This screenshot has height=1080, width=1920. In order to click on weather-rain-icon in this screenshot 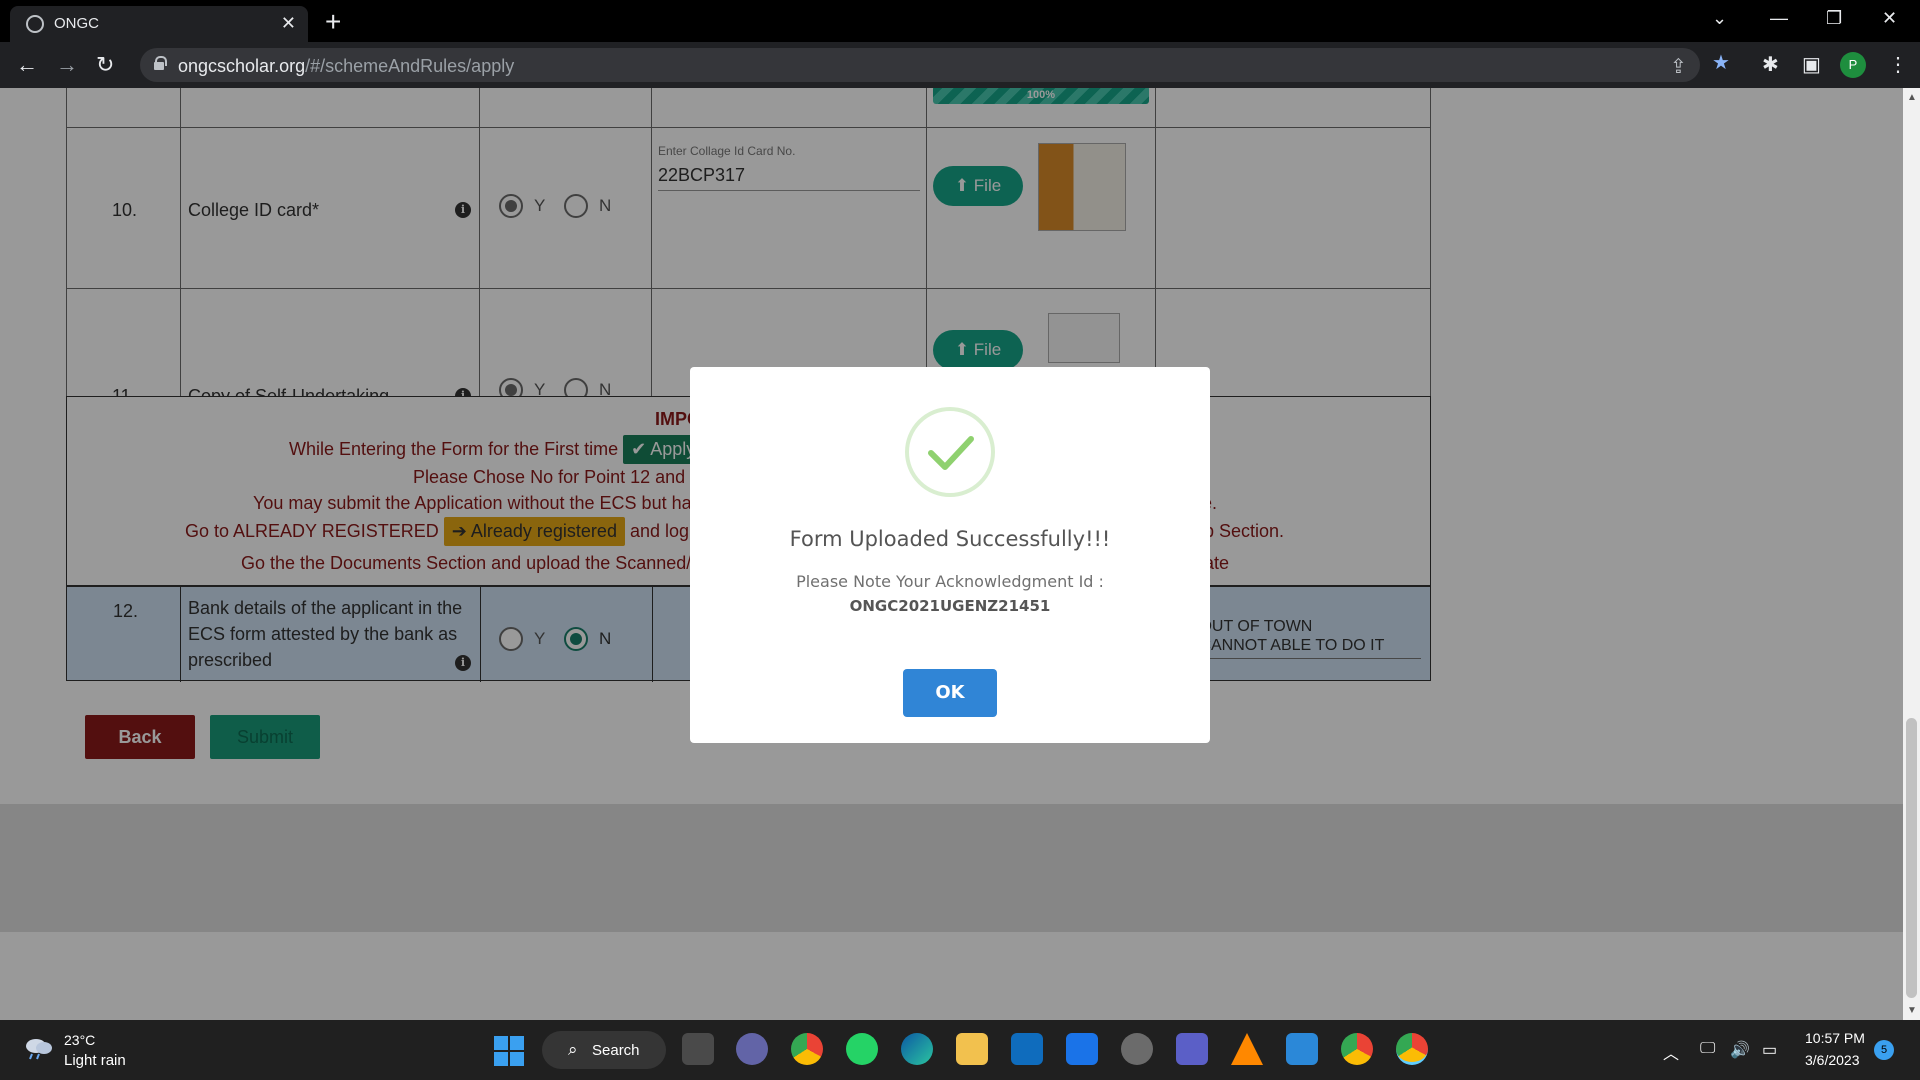, I will do `click(38, 1048)`.